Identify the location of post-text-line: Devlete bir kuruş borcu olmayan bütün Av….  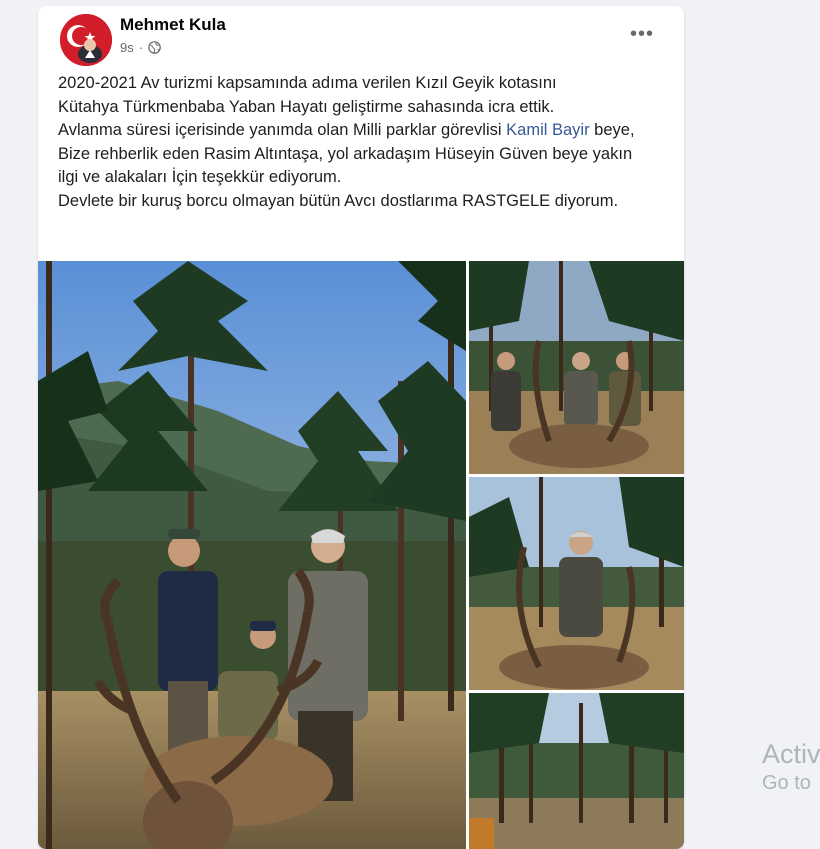
(338, 200).